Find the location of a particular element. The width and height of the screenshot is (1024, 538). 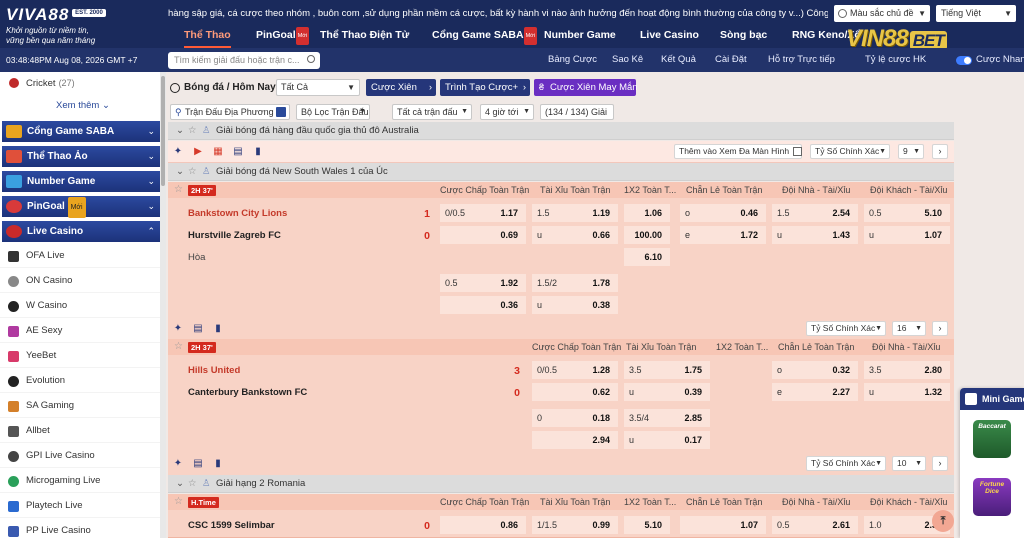

odd-cell: 0.62 is located at coordinates (575, 392).